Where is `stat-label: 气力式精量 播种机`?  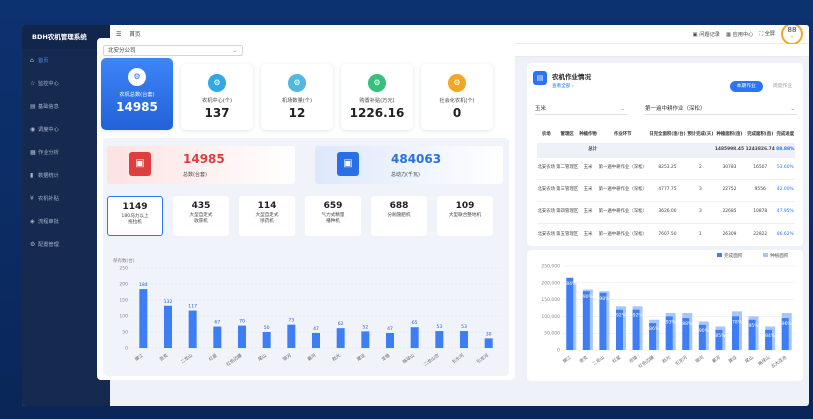 stat-label: 气力式精量 播种机 is located at coordinates (333, 218).